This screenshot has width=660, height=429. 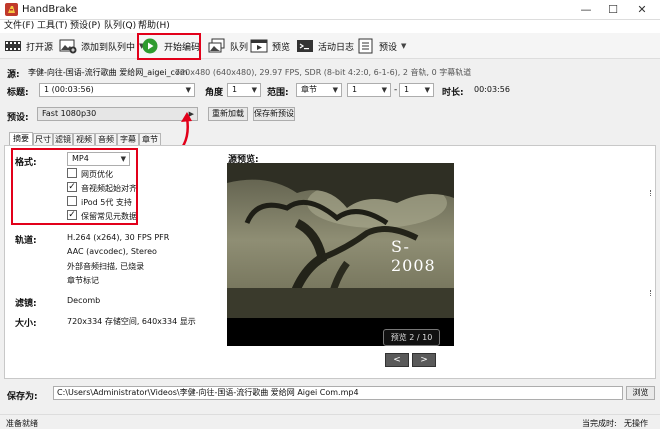 What do you see at coordinates (235, 89) in the screenshot?
I see `angle-select-value: 1` at bounding box center [235, 89].